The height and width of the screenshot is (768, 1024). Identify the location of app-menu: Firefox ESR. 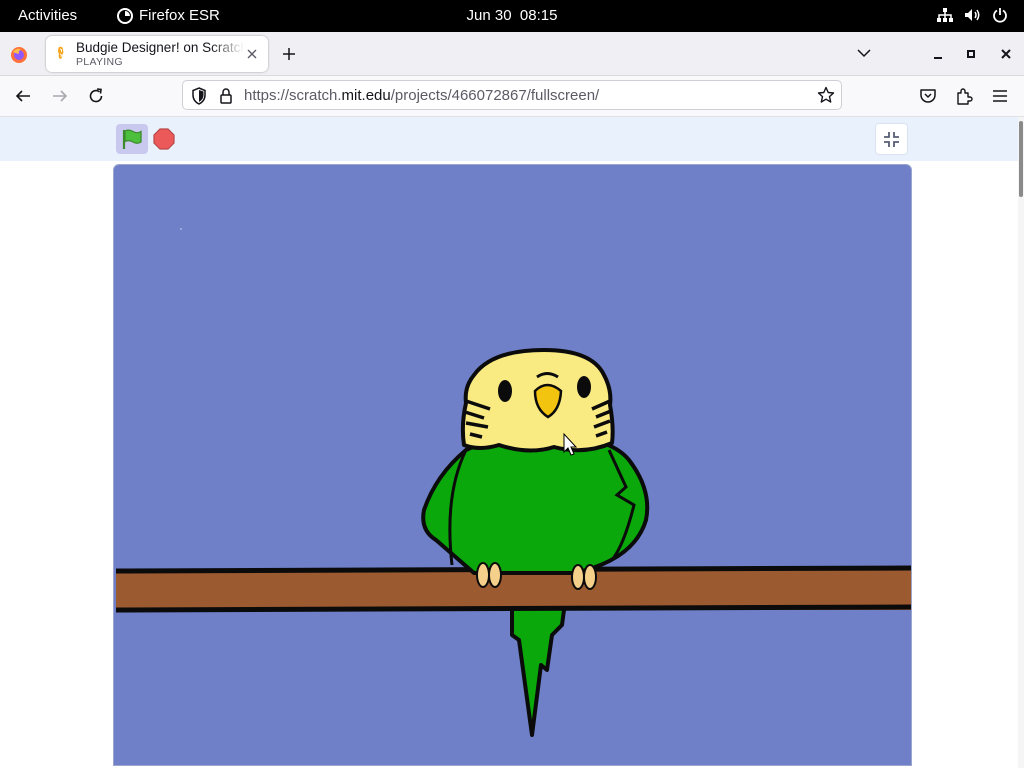
(168, 15).